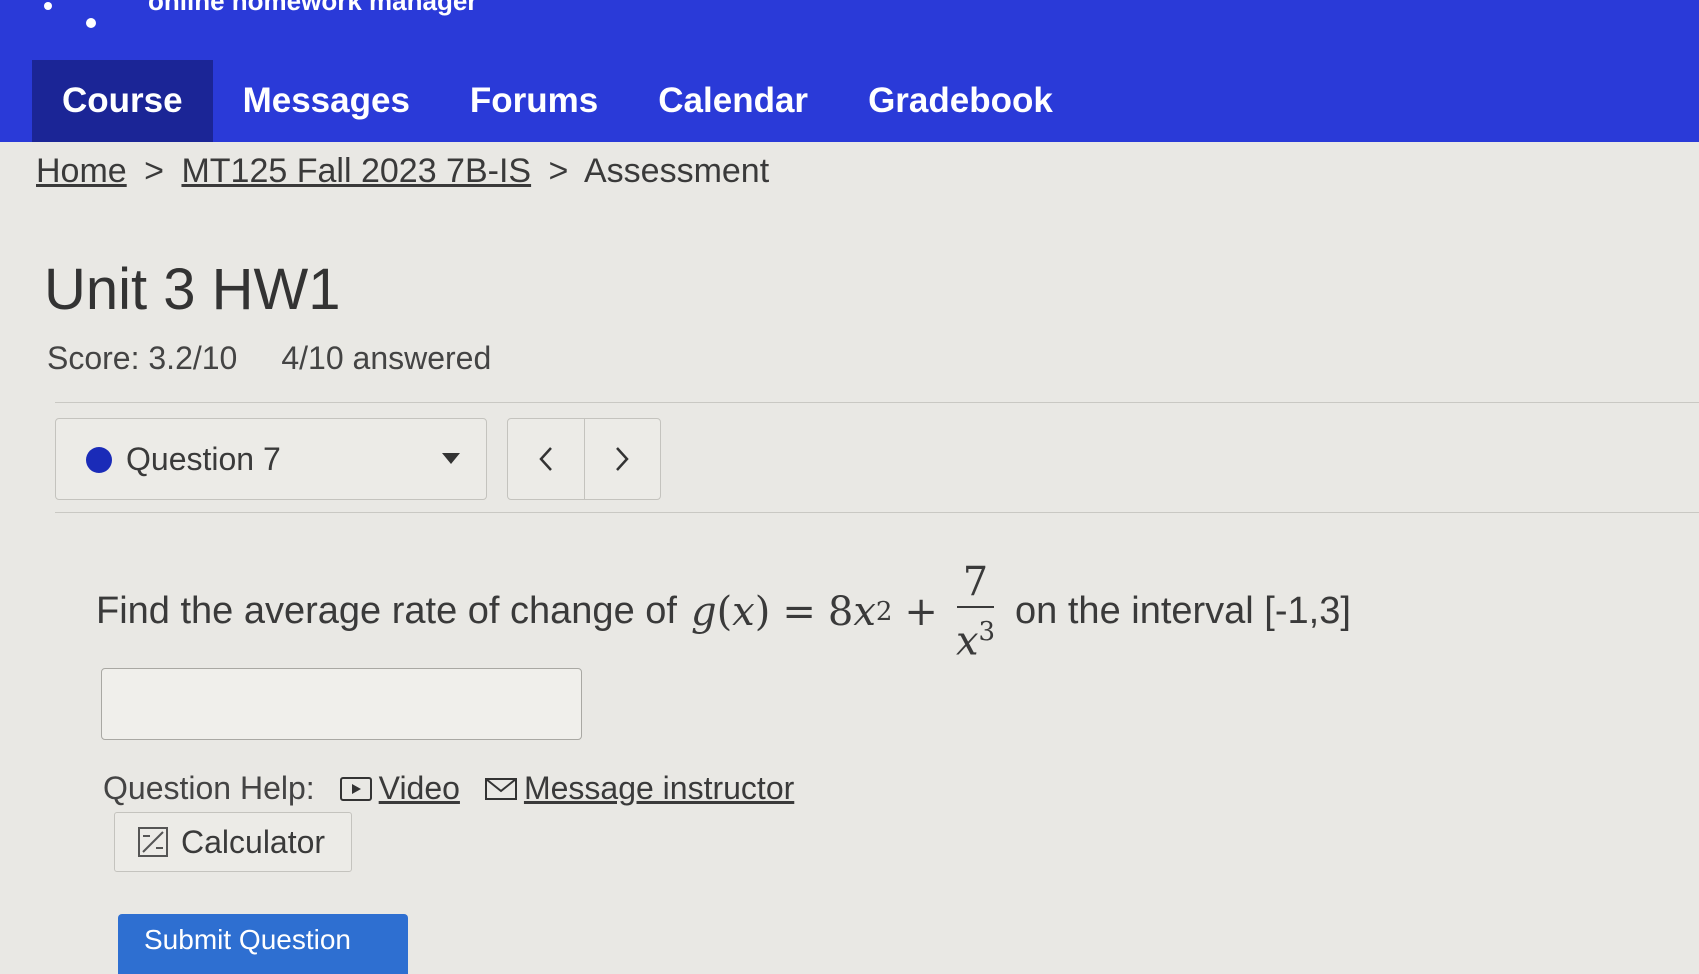 The width and height of the screenshot is (1699, 974). Describe the element at coordinates (356, 171) in the screenshot. I see `breadcrumb-course-link: MT125 Fall 2023 7B-IS` at that location.